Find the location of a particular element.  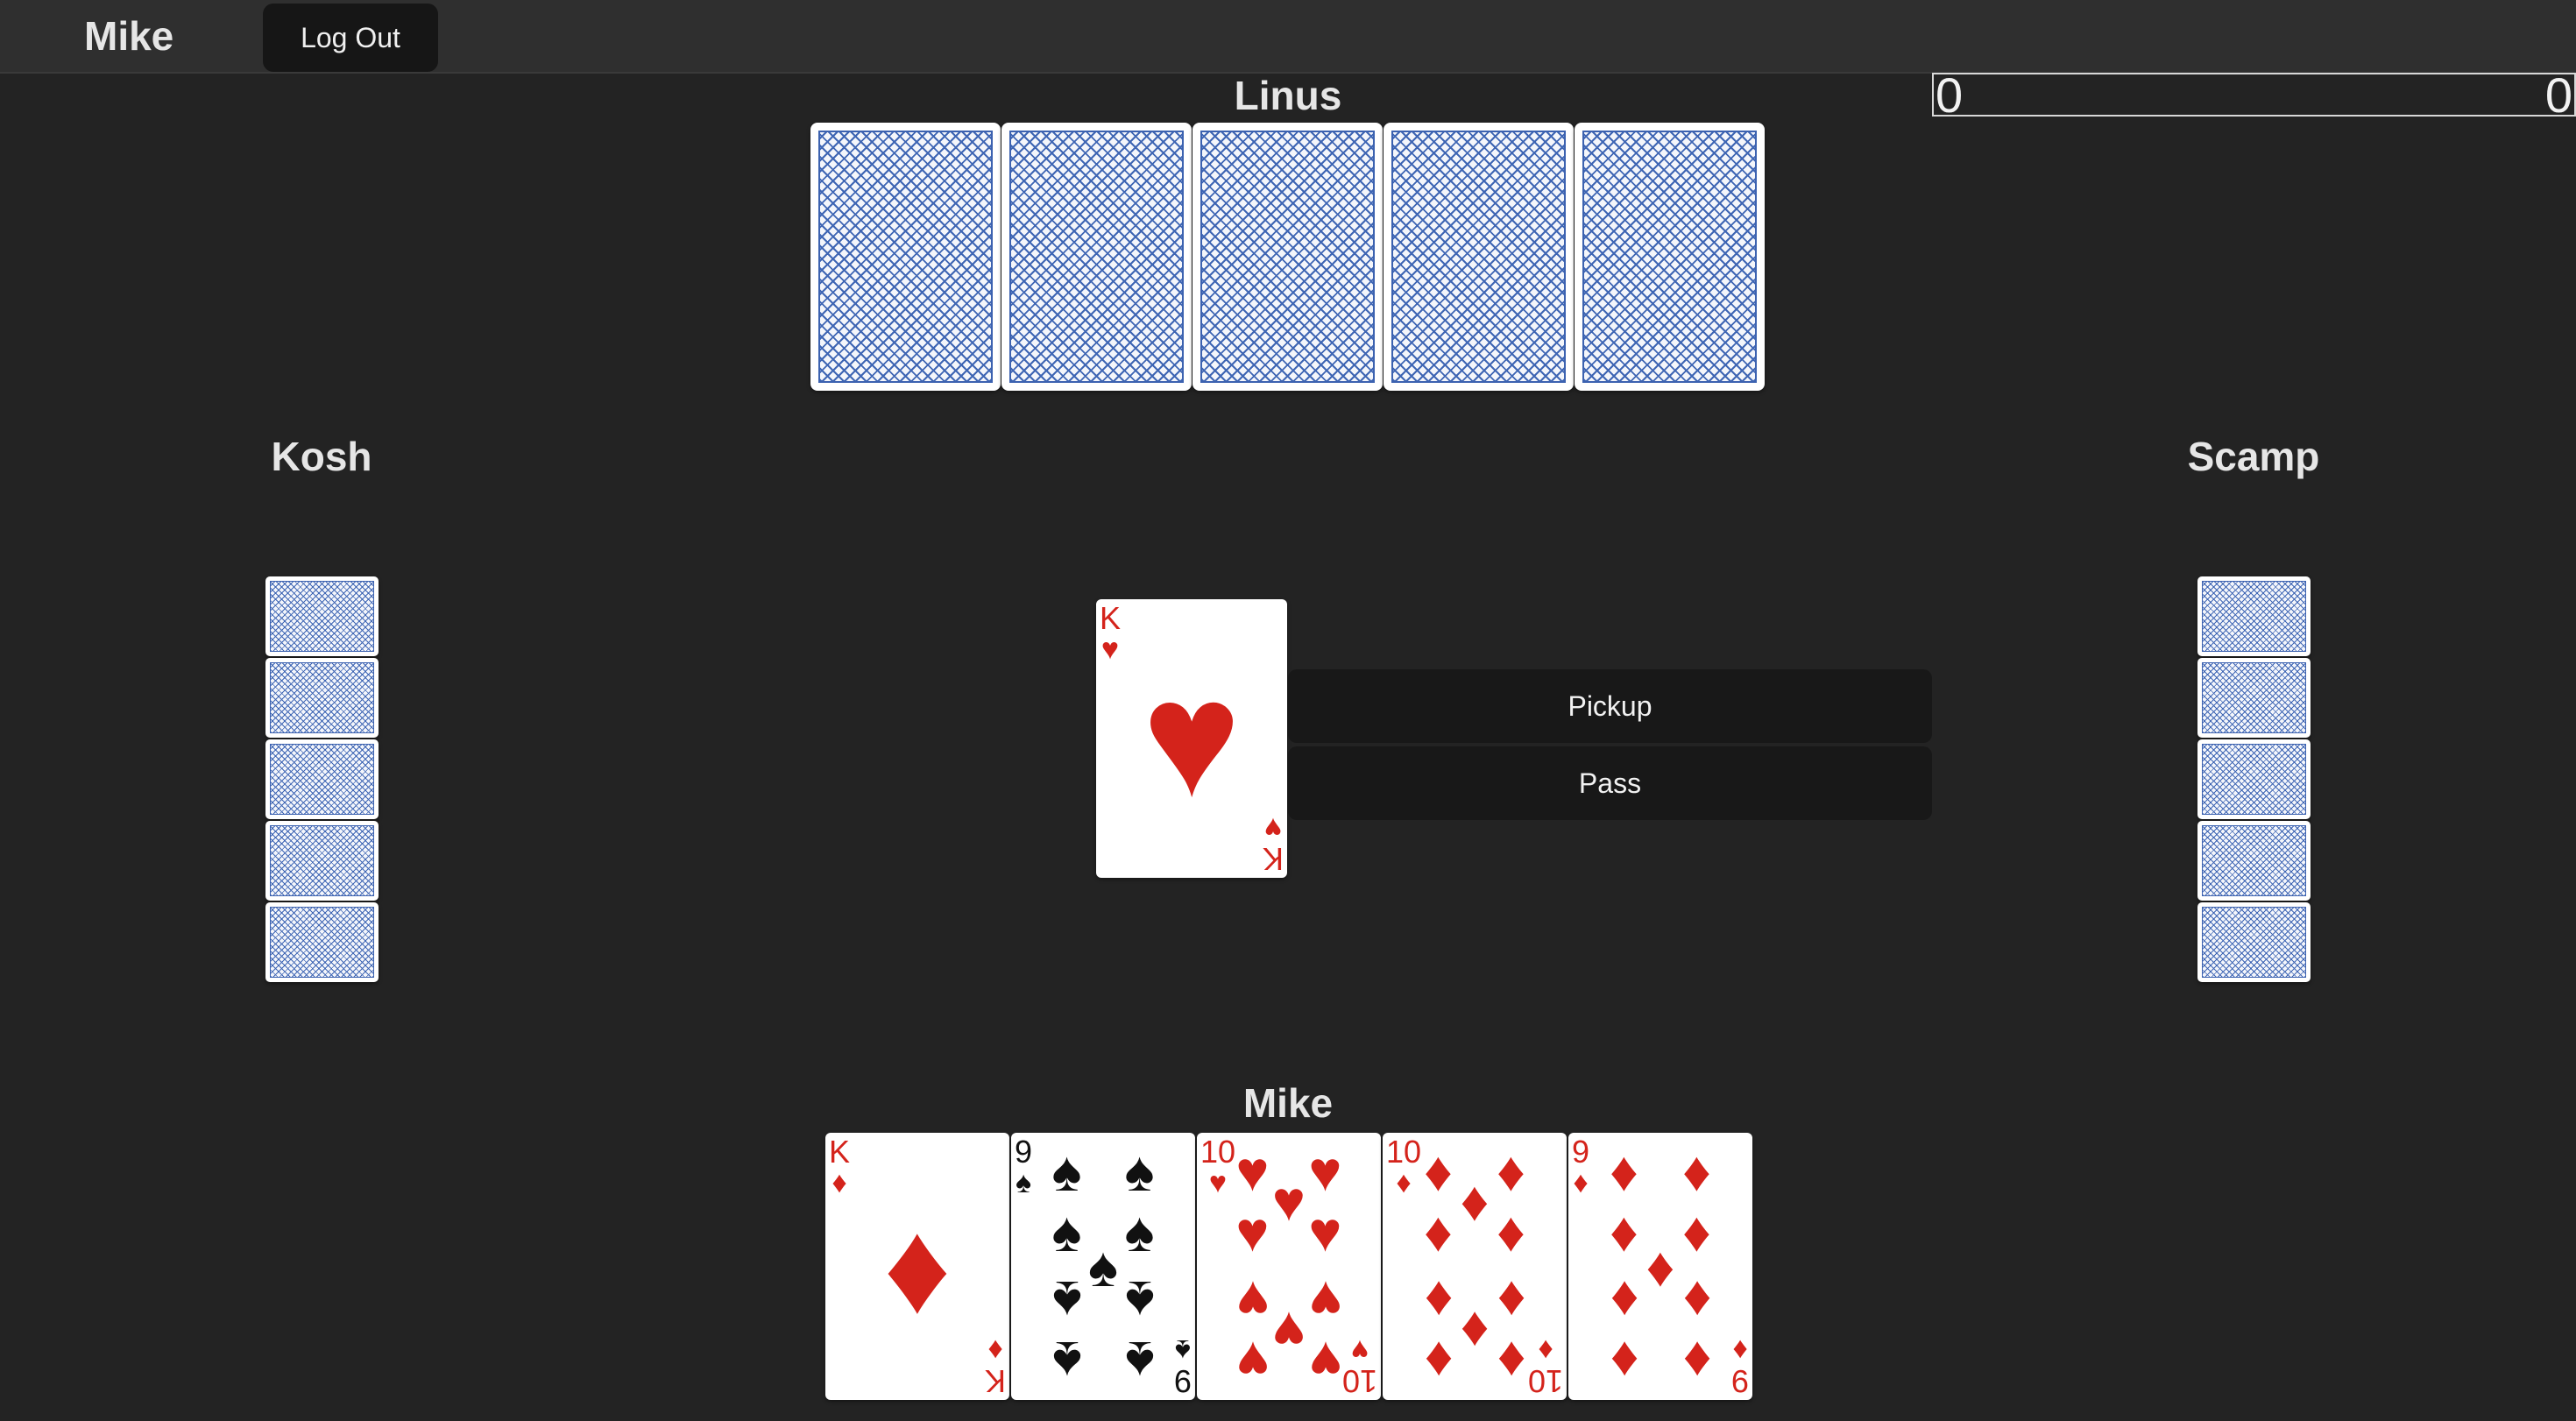

hand-card: 9 ♦ ♦ ♦ ♦ ♦ ♦ ♦ ♦ ♦ ♦ 9 ♦ is located at coordinates (1660, 1266).